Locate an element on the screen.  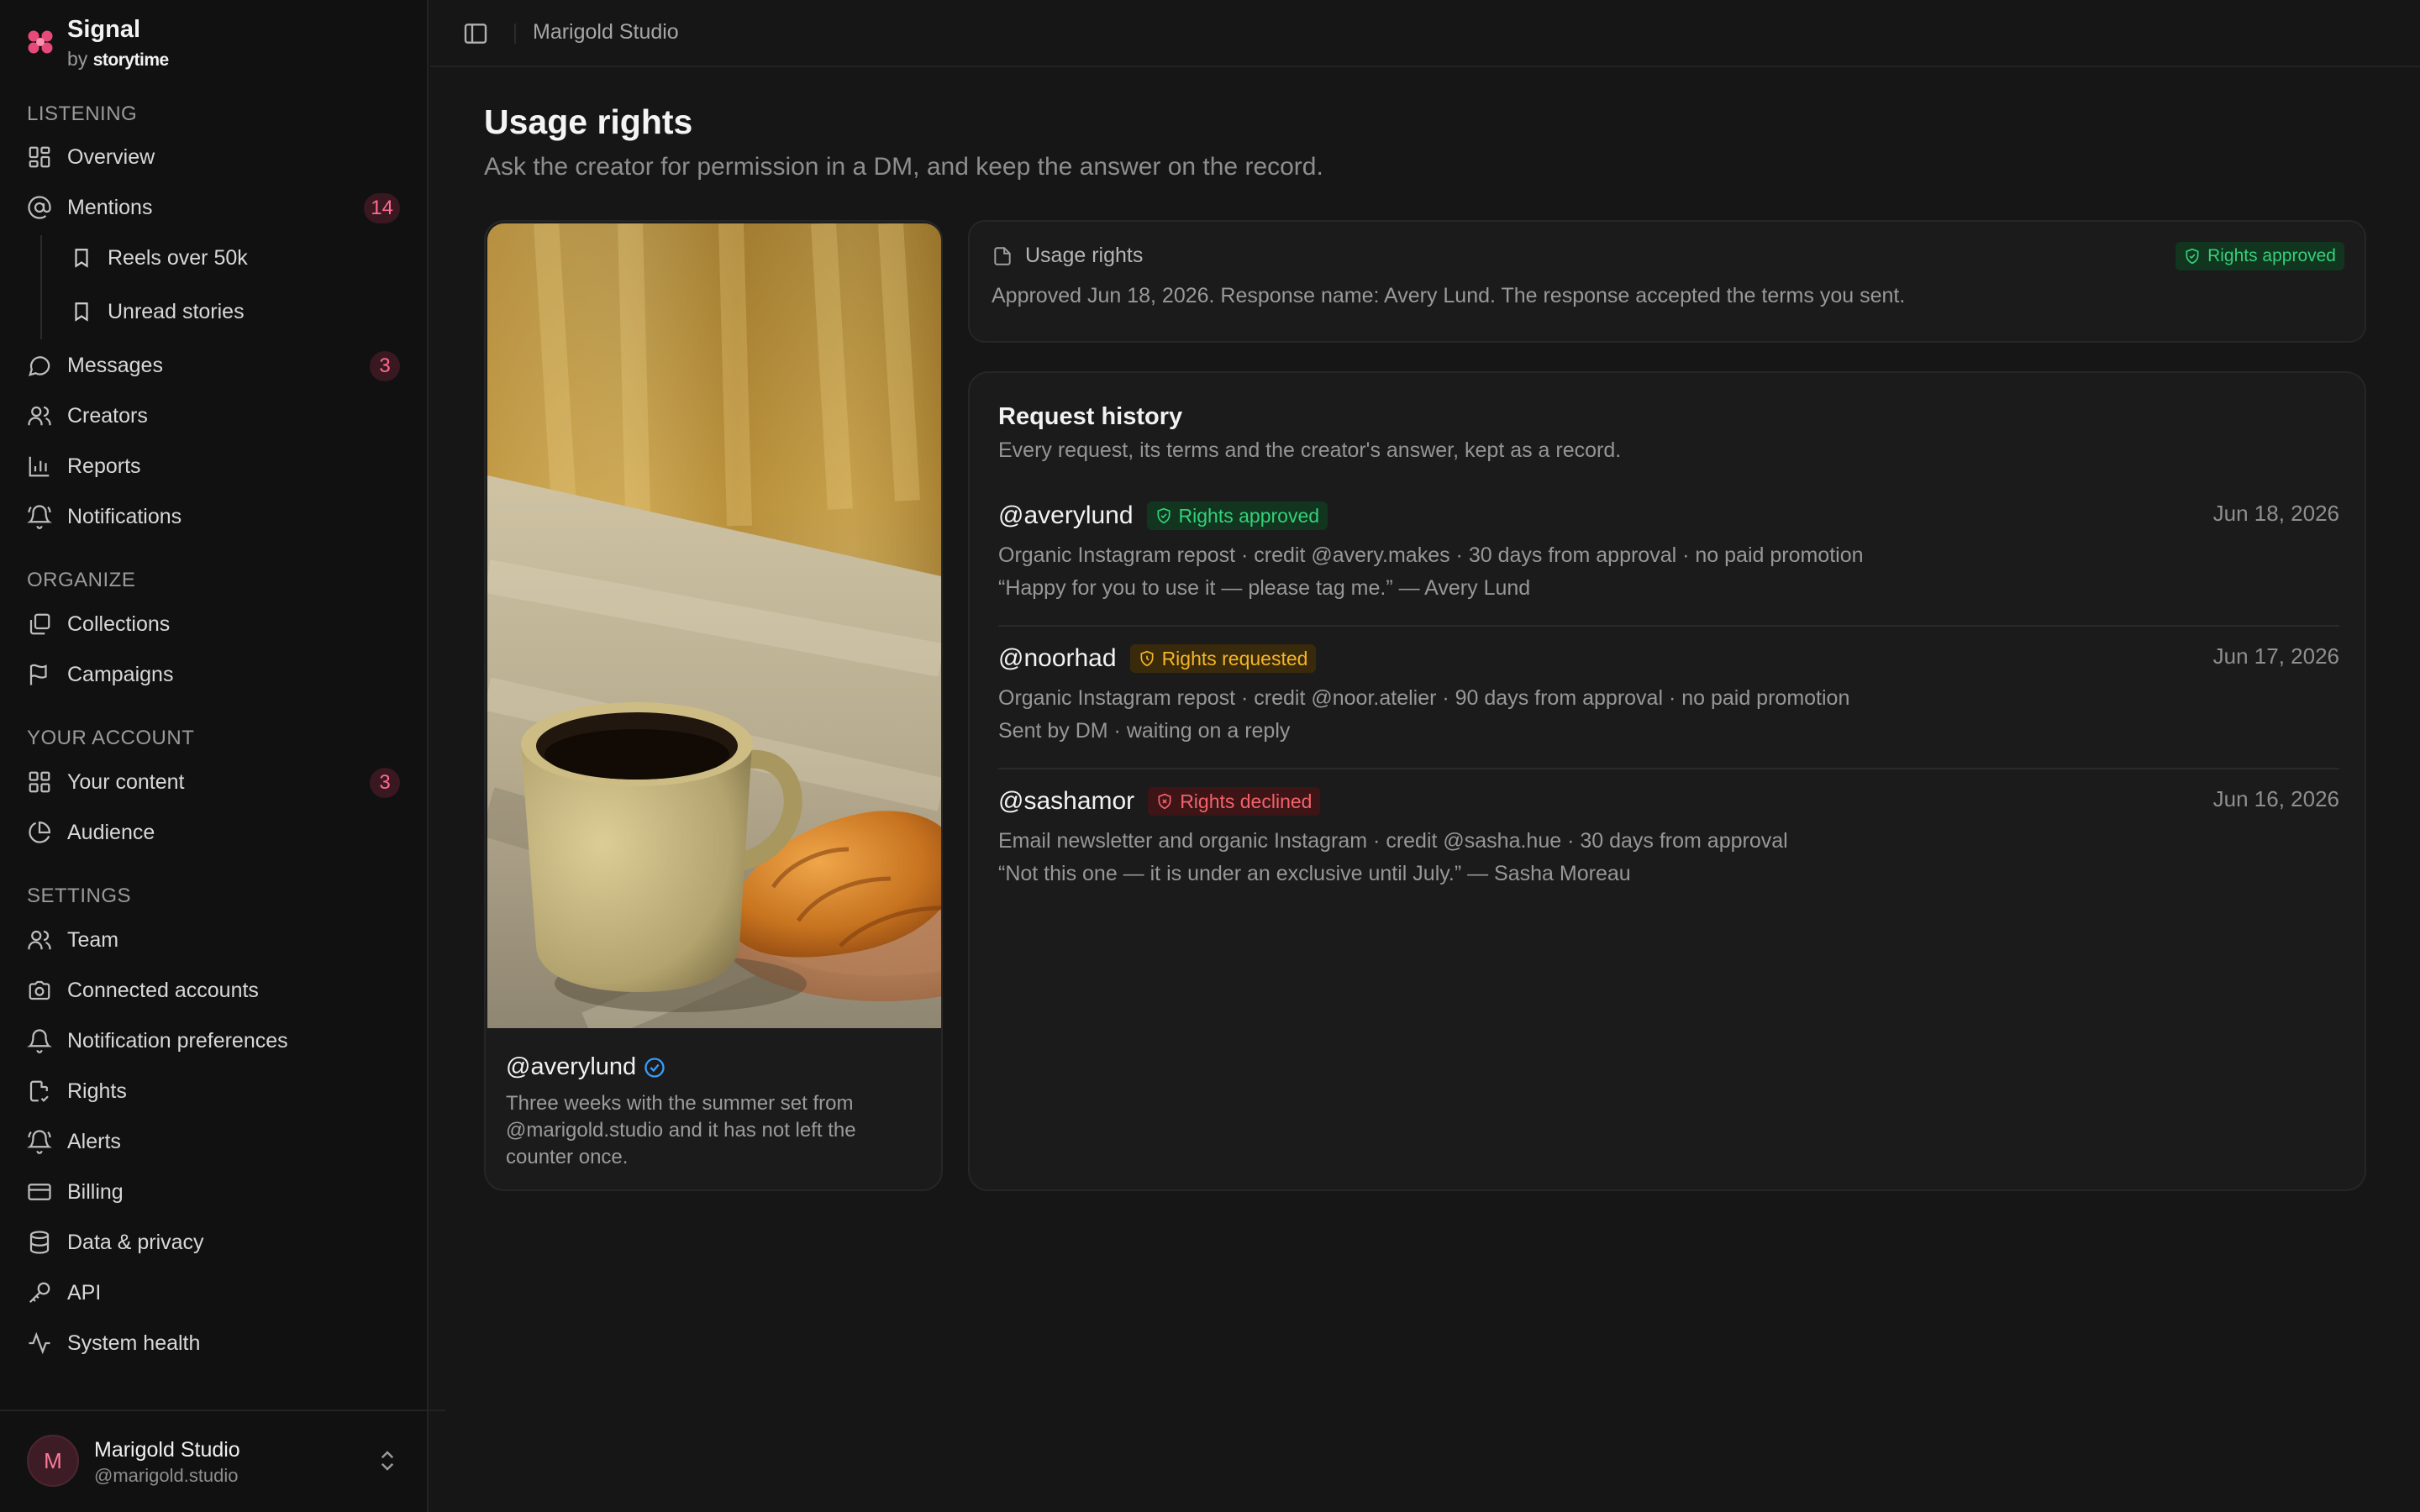
sidebar-item-label: System health is located at coordinates (134, 1343).